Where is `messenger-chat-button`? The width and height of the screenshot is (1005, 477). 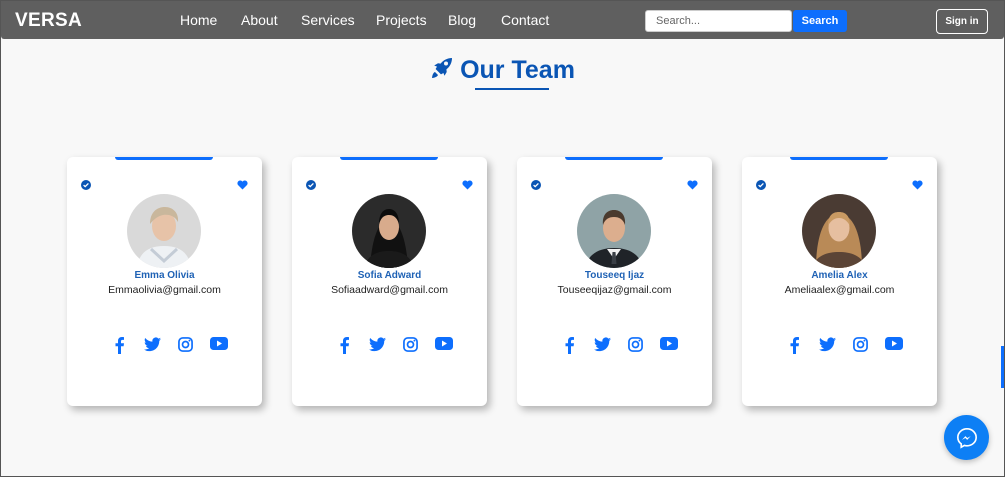 messenger-chat-button is located at coordinates (966, 437).